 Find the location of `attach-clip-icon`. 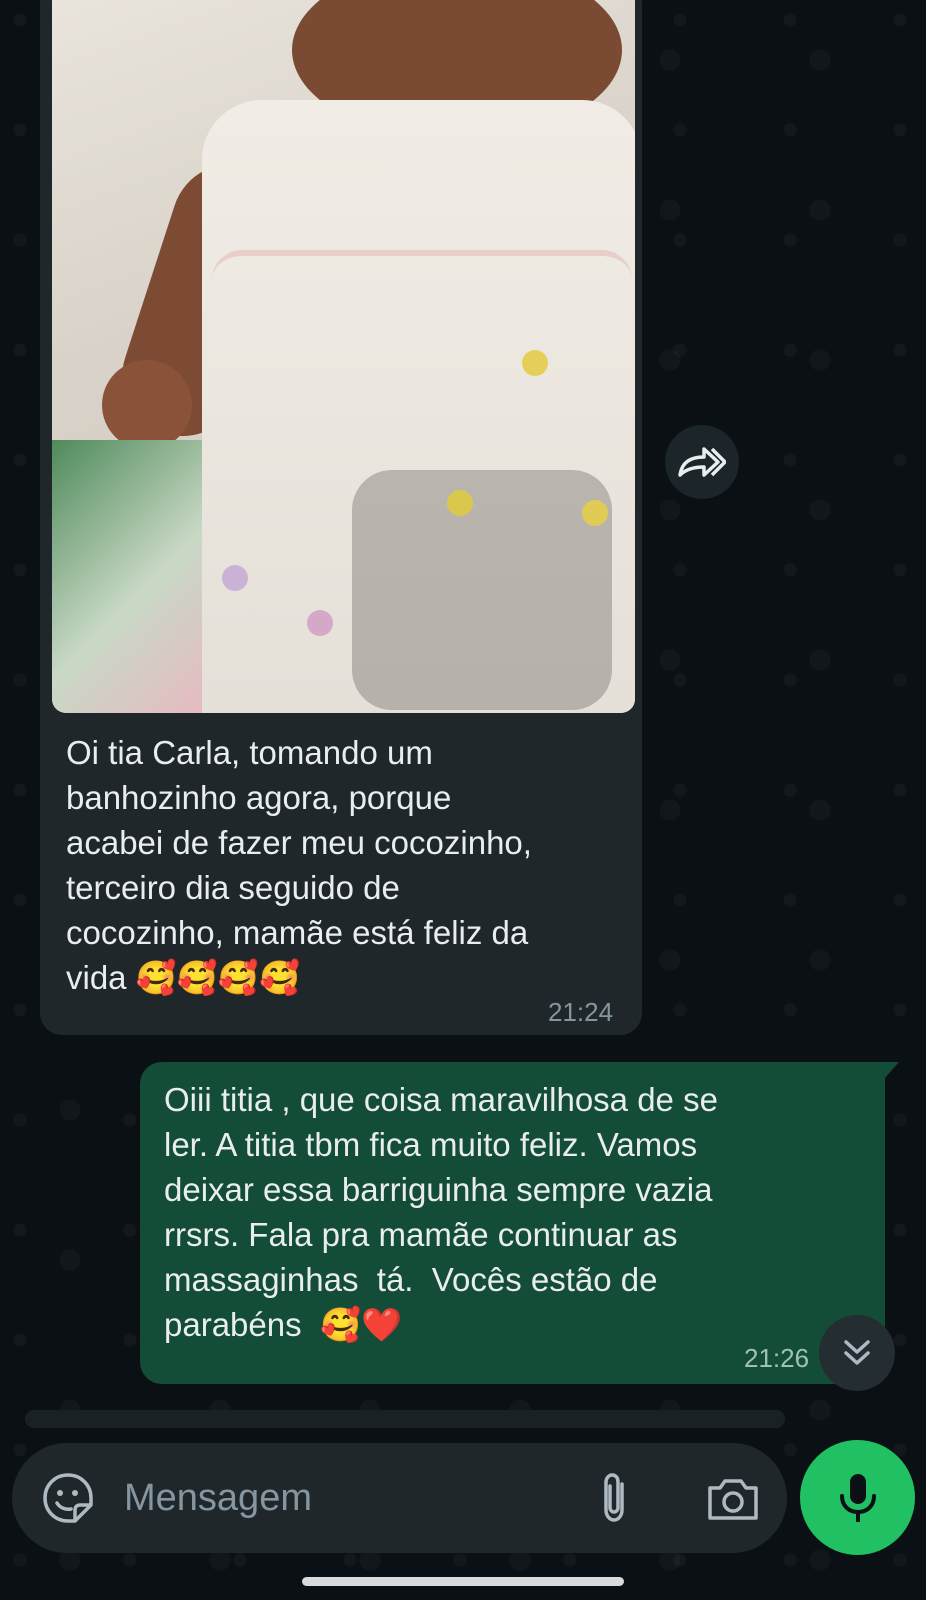

attach-clip-icon is located at coordinates (615, 1498).